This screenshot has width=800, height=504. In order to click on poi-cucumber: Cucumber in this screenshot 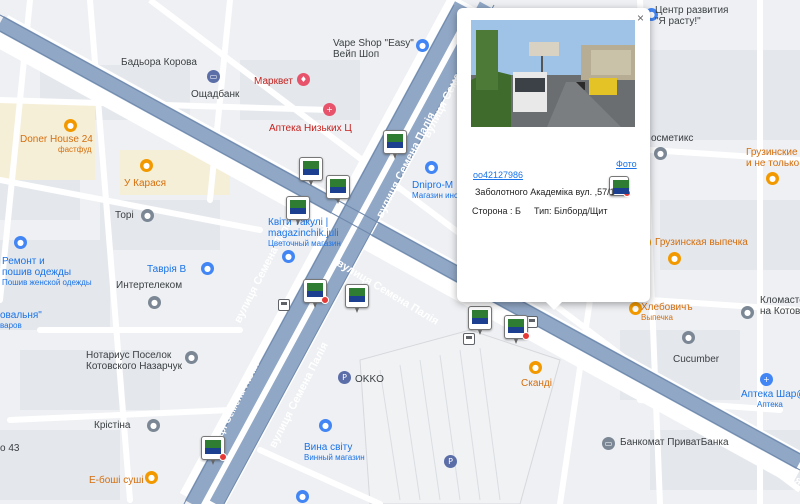, I will do `click(696, 359)`.